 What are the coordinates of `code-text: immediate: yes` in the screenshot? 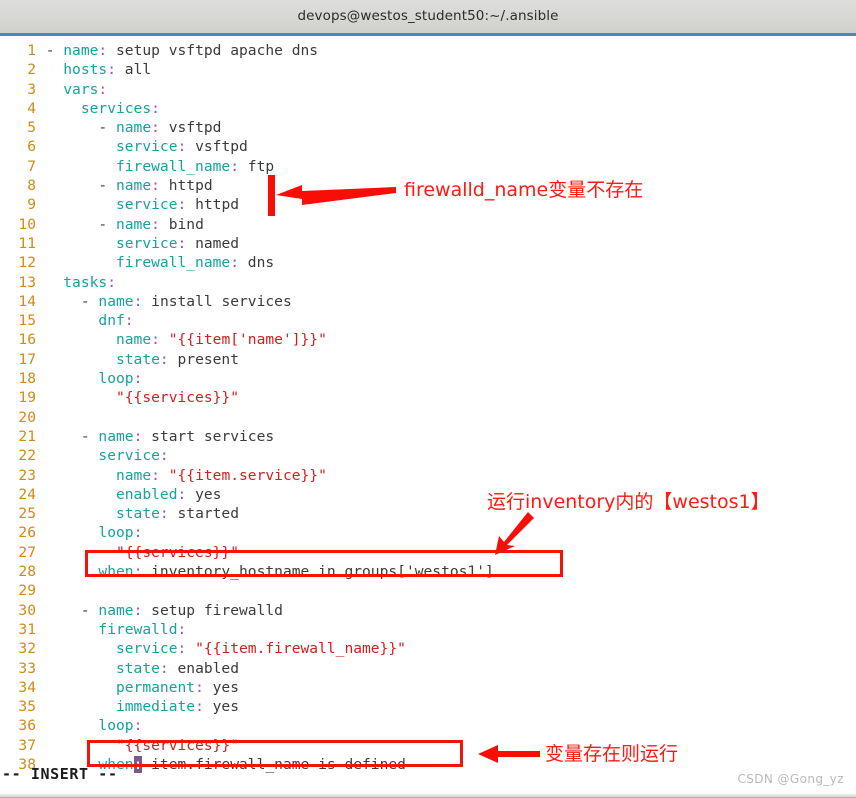 It's located at (177, 707).